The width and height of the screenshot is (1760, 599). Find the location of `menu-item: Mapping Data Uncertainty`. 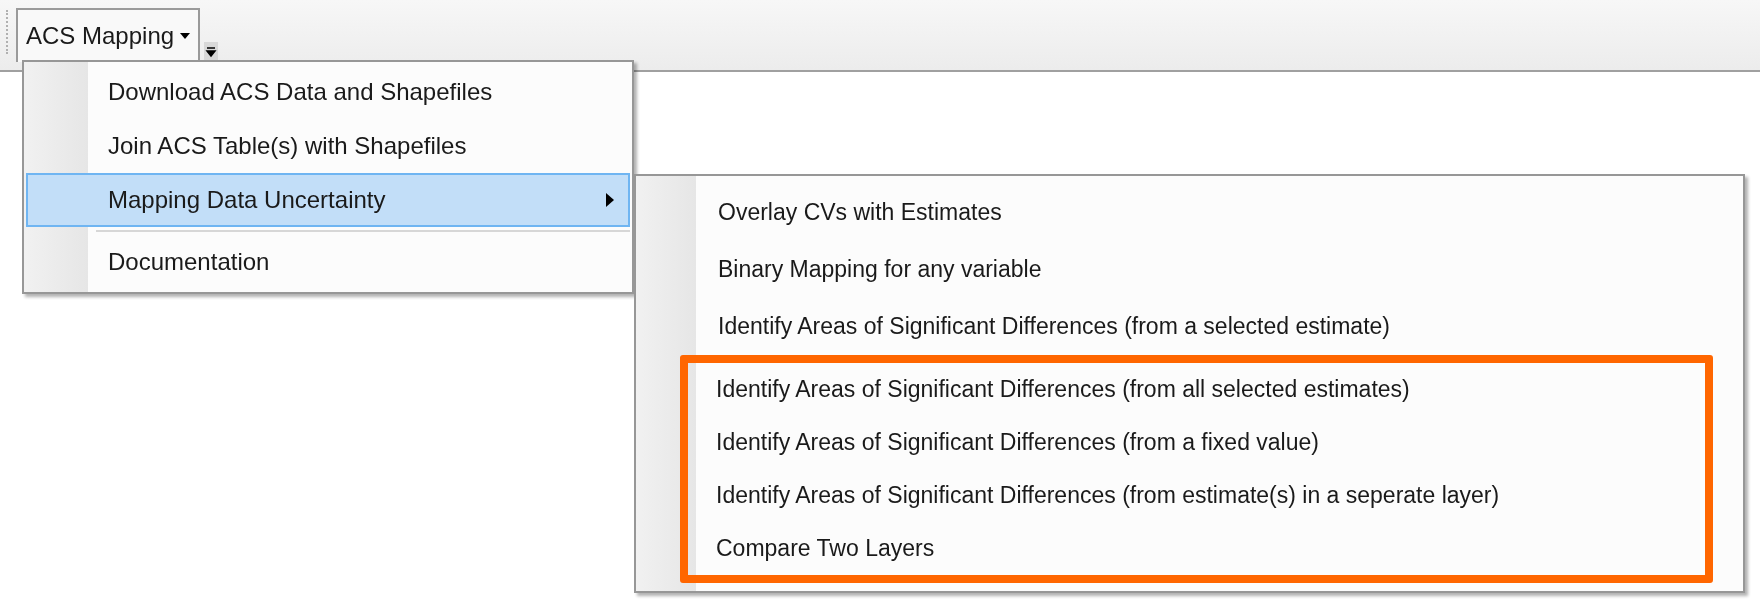

menu-item: Mapping Data Uncertainty is located at coordinates (328, 200).